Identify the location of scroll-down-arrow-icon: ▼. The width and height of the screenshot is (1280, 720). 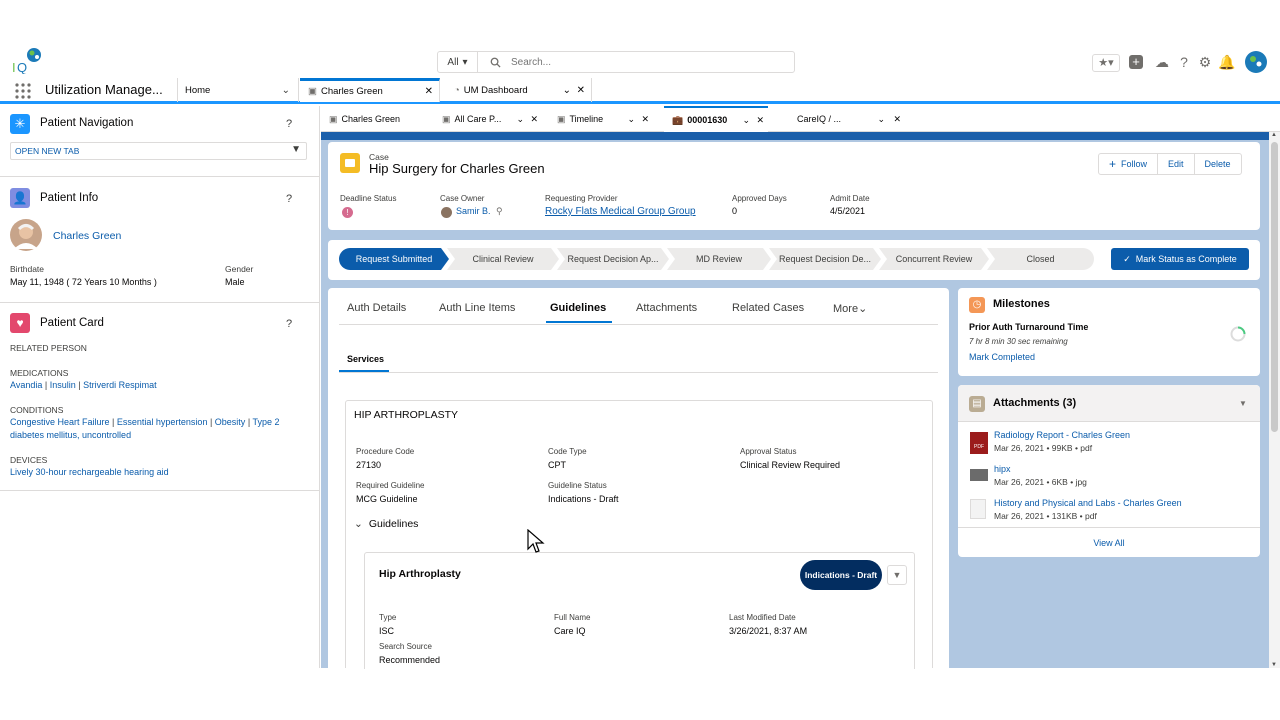
(1274, 665).